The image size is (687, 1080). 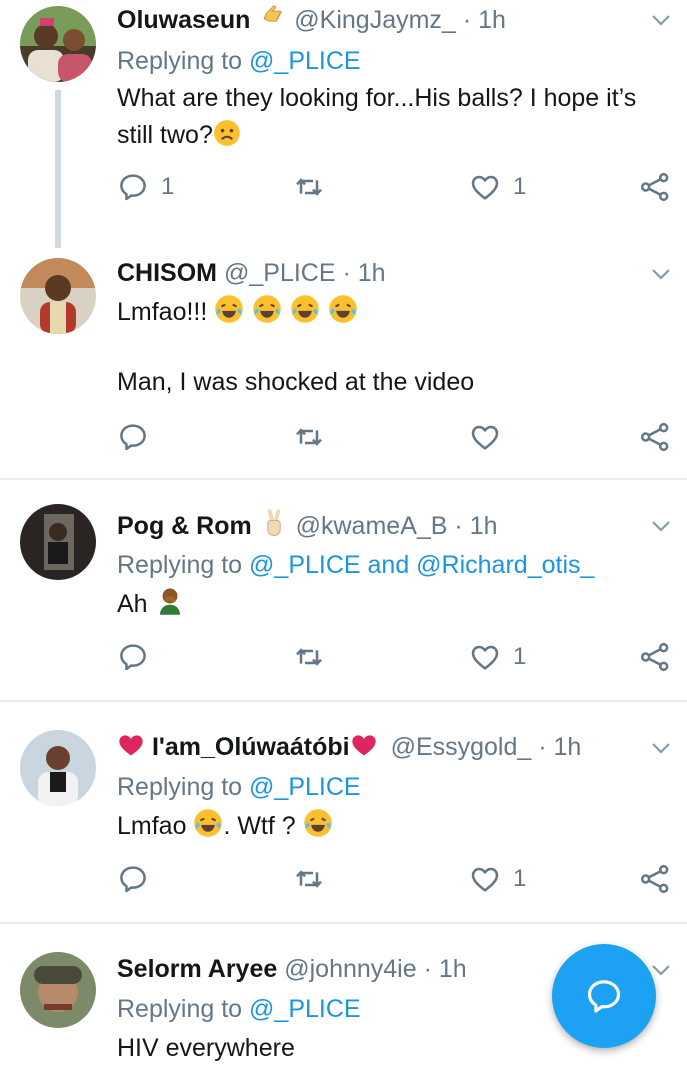 What do you see at coordinates (152, 826) in the screenshot?
I see `tweet-text-part-a: Lmfao` at bounding box center [152, 826].